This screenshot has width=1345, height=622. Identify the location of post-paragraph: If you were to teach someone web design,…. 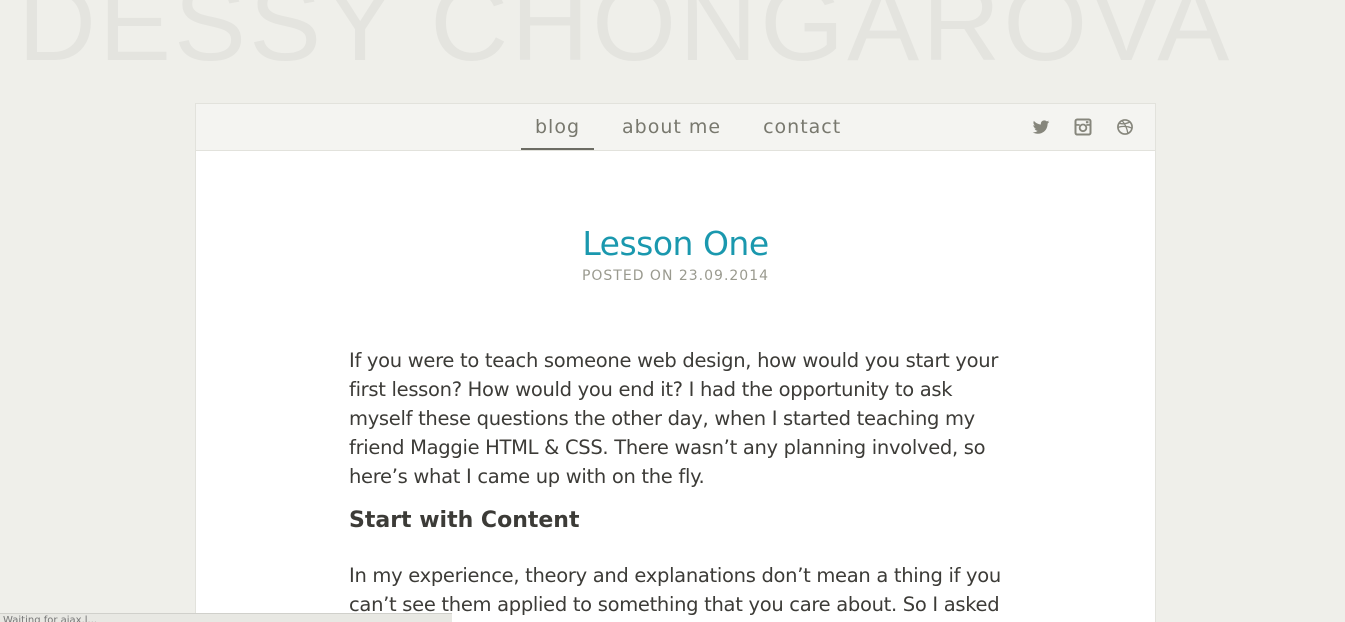
(674, 418).